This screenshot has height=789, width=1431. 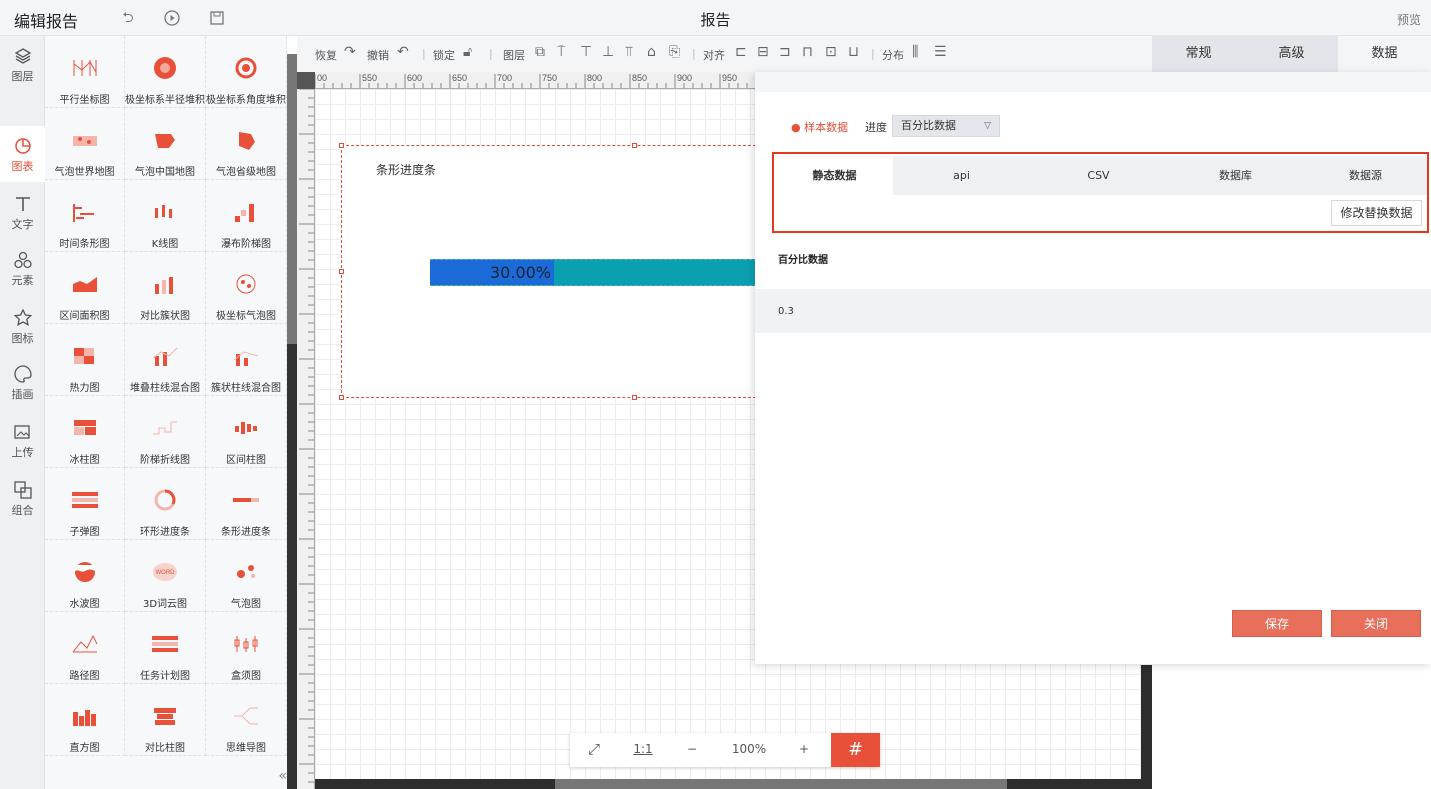 What do you see at coordinates (786, 311) in the screenshot?
I see `percent-data-value: 0.3` at bounding box center [786, 311].